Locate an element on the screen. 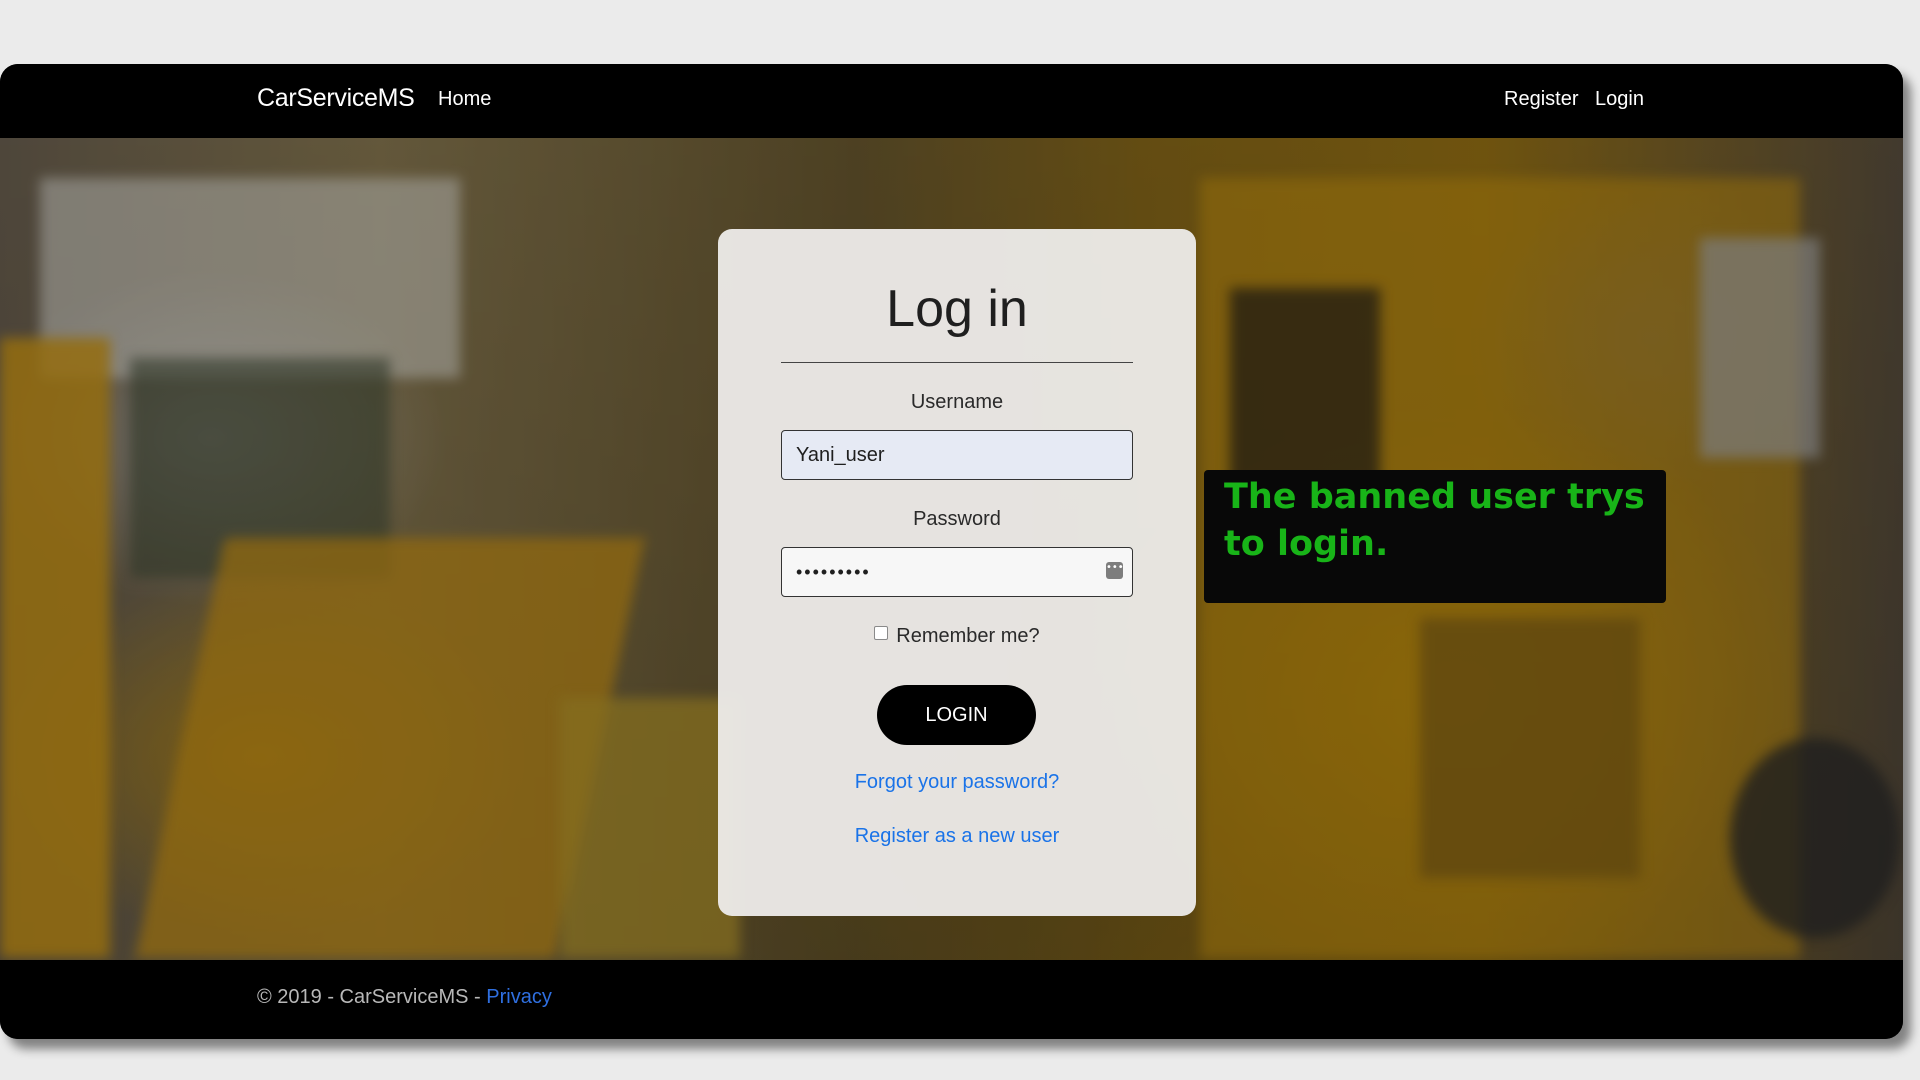 The width and height of the screenshot is (1920, 1080). forgot-password-link: Forgot your password? is located at coordinates (957, 782).